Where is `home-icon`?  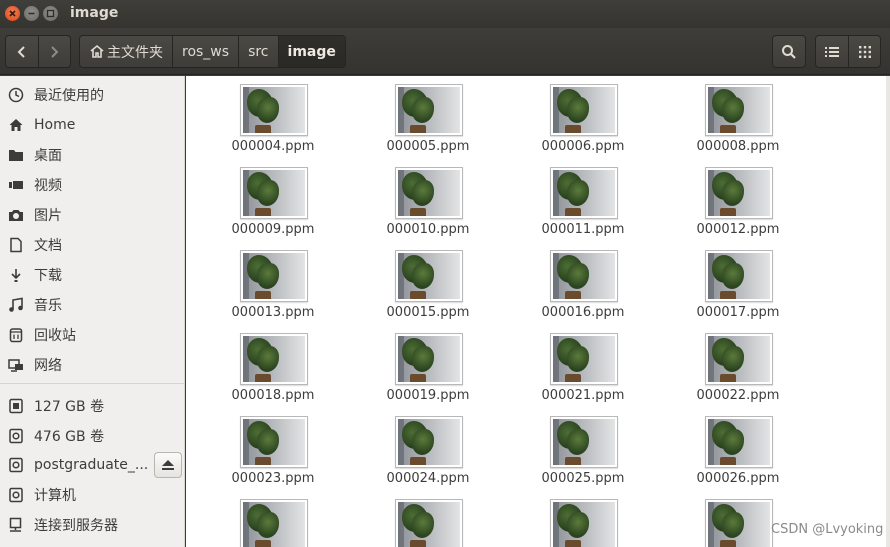 home-icon is located at coordinates (97, 51).